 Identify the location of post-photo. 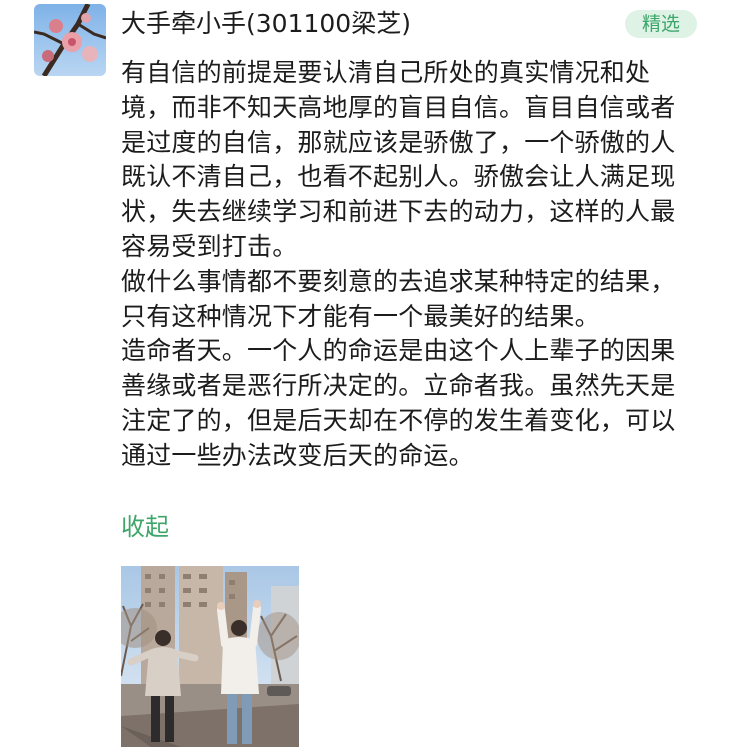
(210, 656).